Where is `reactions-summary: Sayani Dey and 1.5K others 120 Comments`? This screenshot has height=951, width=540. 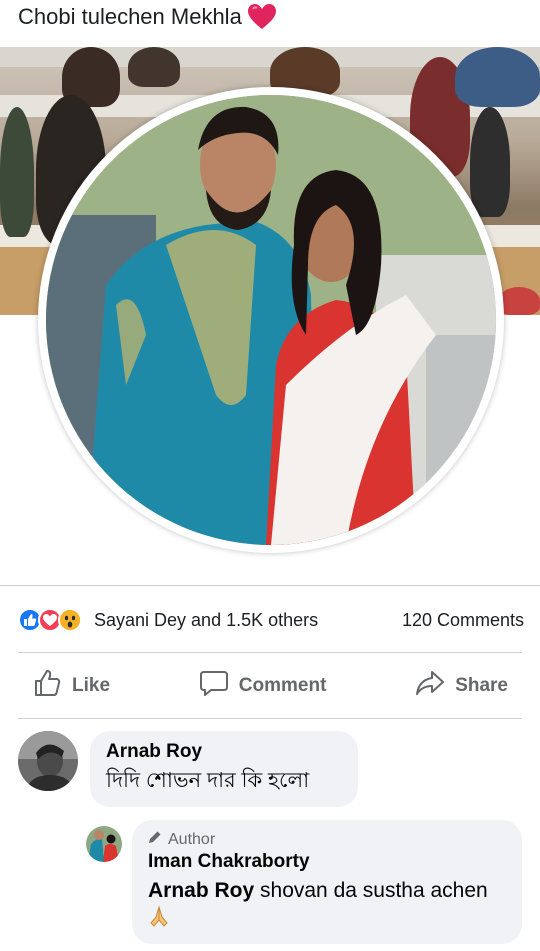 reactions-summary: Sayani Dey and 1.5K others 120 Comments is located at coordinates (271, 620).